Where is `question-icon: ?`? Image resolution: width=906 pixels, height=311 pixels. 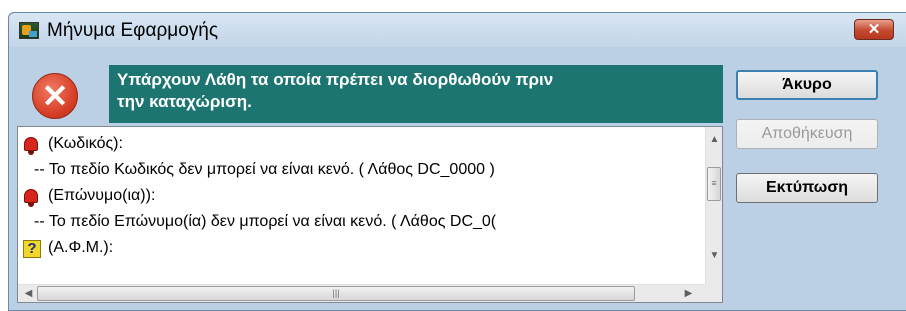
question-icon: ? is located at coordinates (31, 248).